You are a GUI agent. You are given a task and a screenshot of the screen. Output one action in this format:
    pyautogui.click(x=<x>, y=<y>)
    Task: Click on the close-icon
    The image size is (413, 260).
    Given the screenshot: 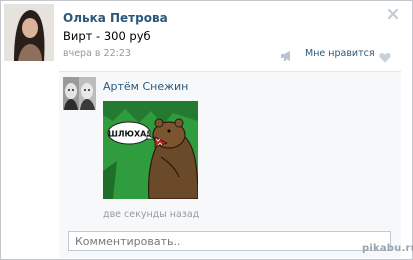 What is the action you would take?
    pyautogui.click(x=393, y=13)
    